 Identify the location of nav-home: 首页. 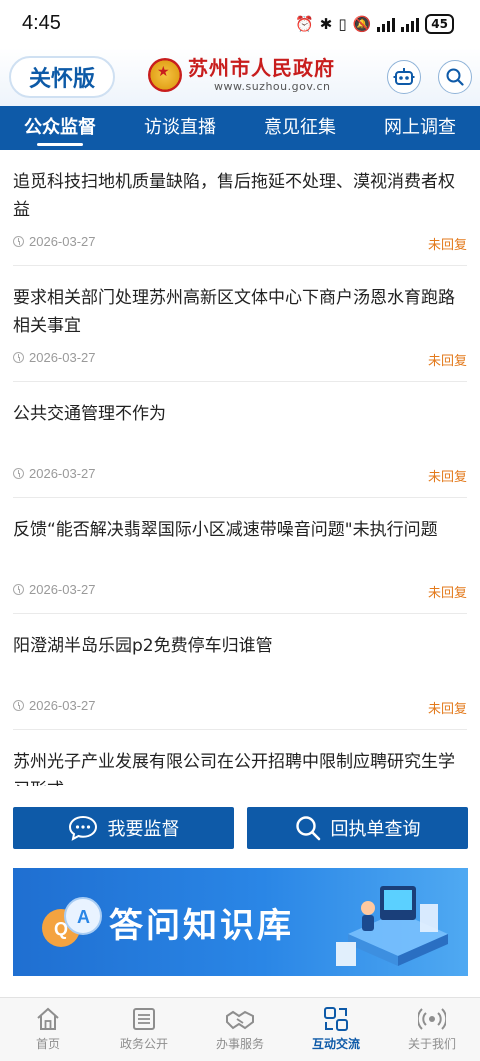
(48, 1029).